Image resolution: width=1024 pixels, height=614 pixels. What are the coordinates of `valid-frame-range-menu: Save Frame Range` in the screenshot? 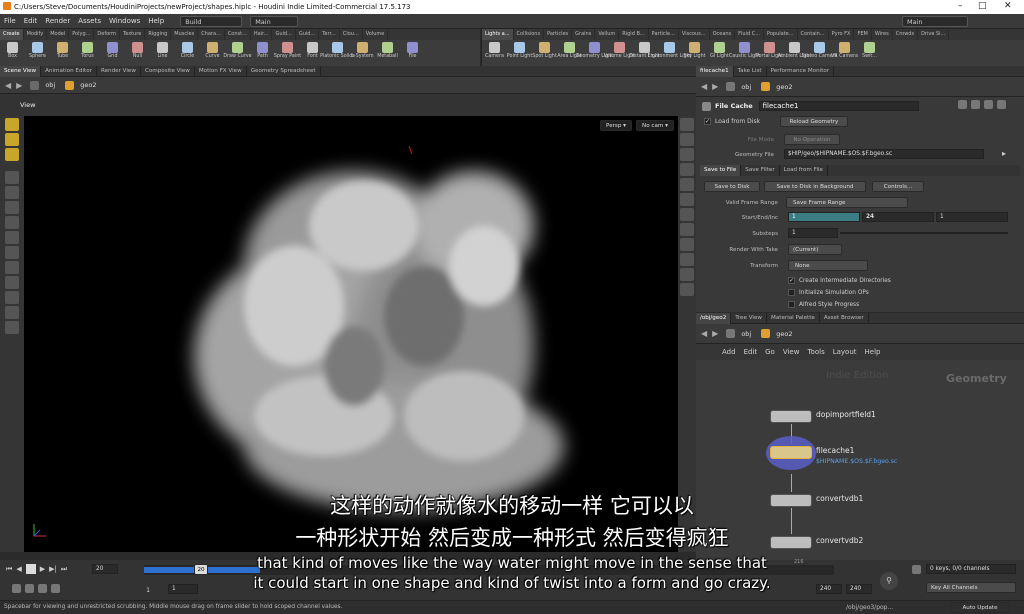 It's located at (847, 202).